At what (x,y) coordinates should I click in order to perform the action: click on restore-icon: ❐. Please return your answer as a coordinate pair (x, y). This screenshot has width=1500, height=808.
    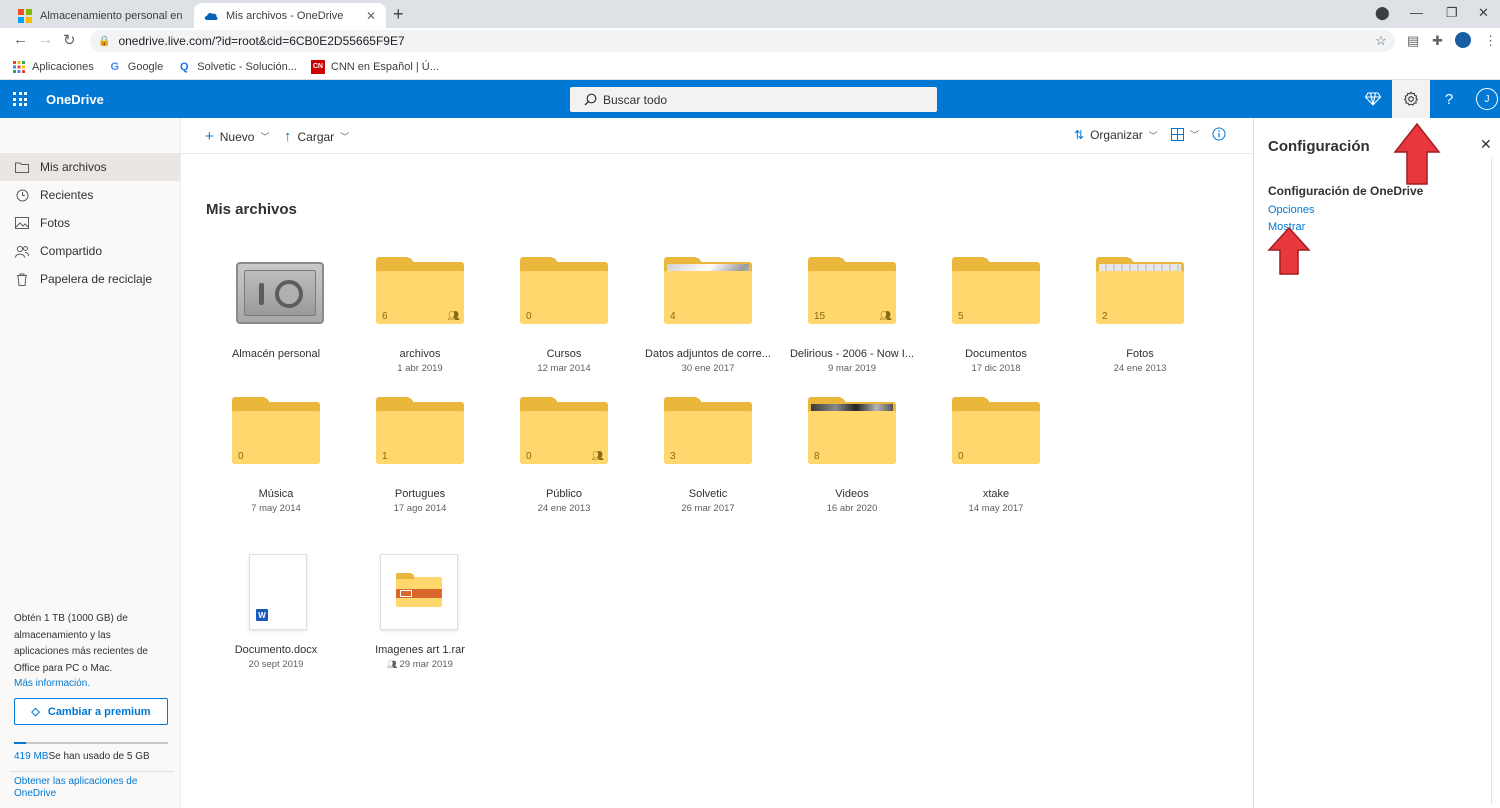
    Looking at the image, I should click on (1452, 13).